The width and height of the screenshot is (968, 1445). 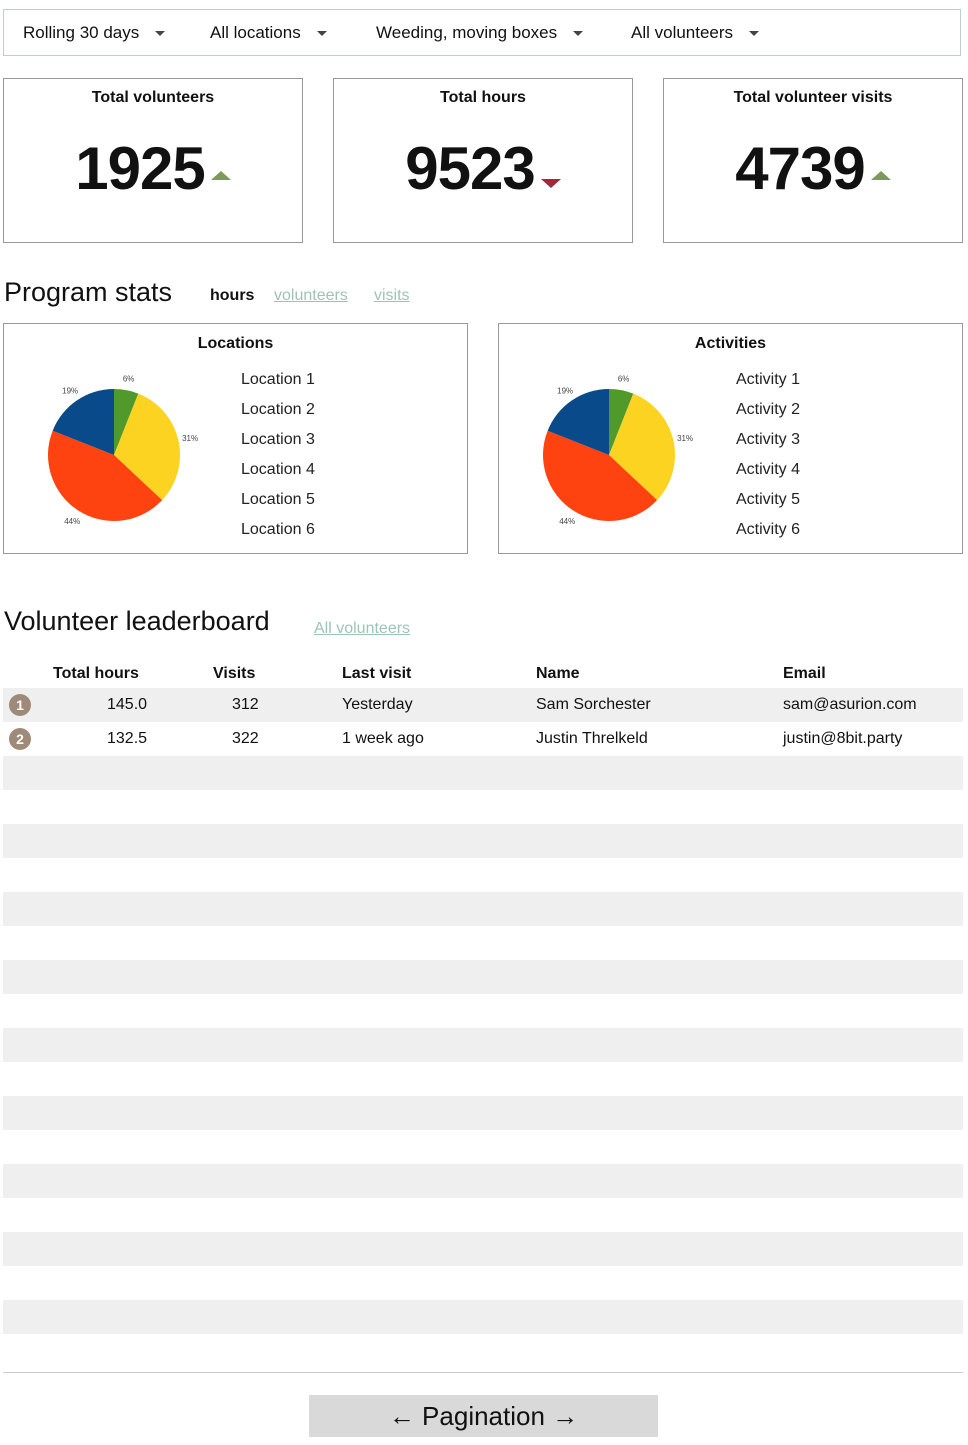 I want to click on stat-card-total-volunteers: Total volunteers 1925, so click(x=153, y=160).